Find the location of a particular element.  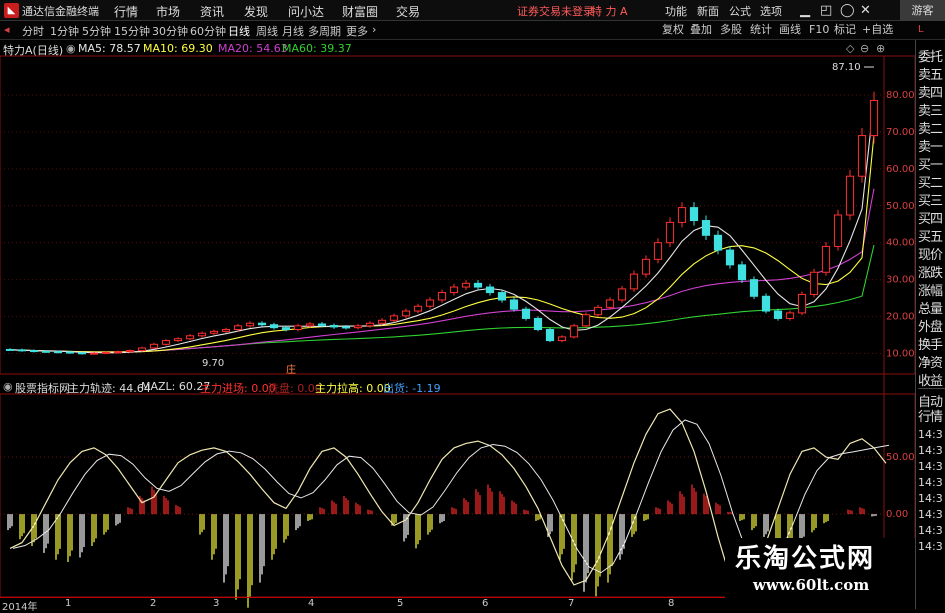

panel-toggle-icon: L is located at coordinates (921, 30).